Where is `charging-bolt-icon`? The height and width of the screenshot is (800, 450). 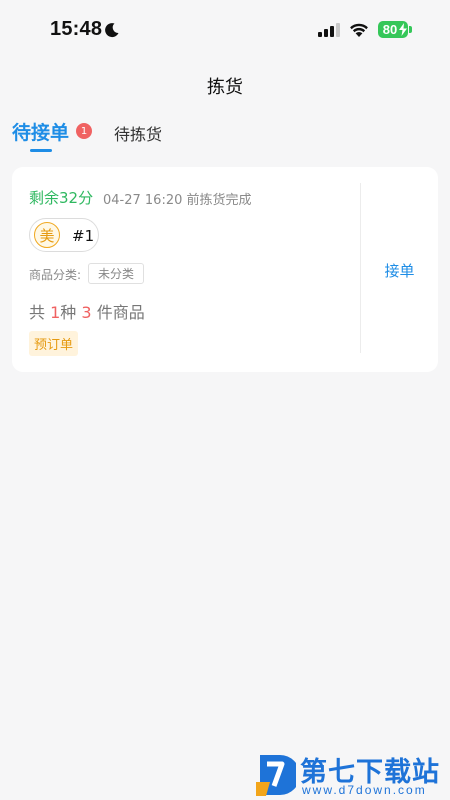
charging-bolt-icon is located at coordinates (403, 29).